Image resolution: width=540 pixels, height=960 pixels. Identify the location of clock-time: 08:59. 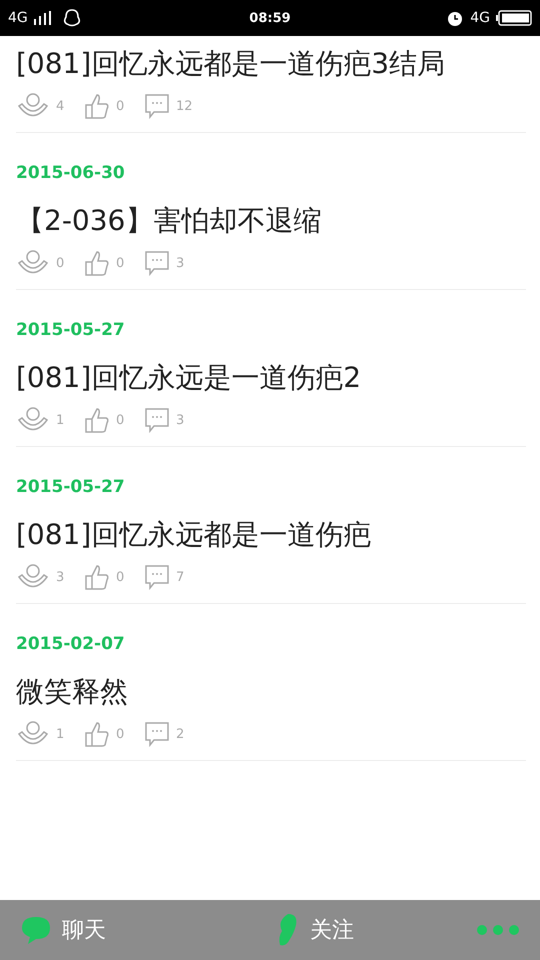
(270, 18).